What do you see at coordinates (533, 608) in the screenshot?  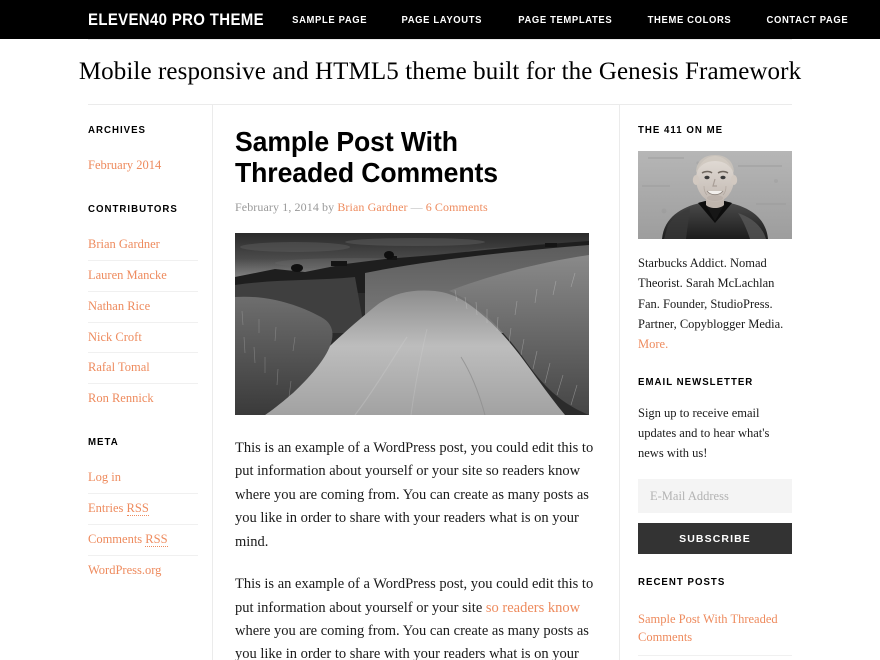 I see `inline-link-so-readers-know: so readers know` at bounding box center [533, 608].